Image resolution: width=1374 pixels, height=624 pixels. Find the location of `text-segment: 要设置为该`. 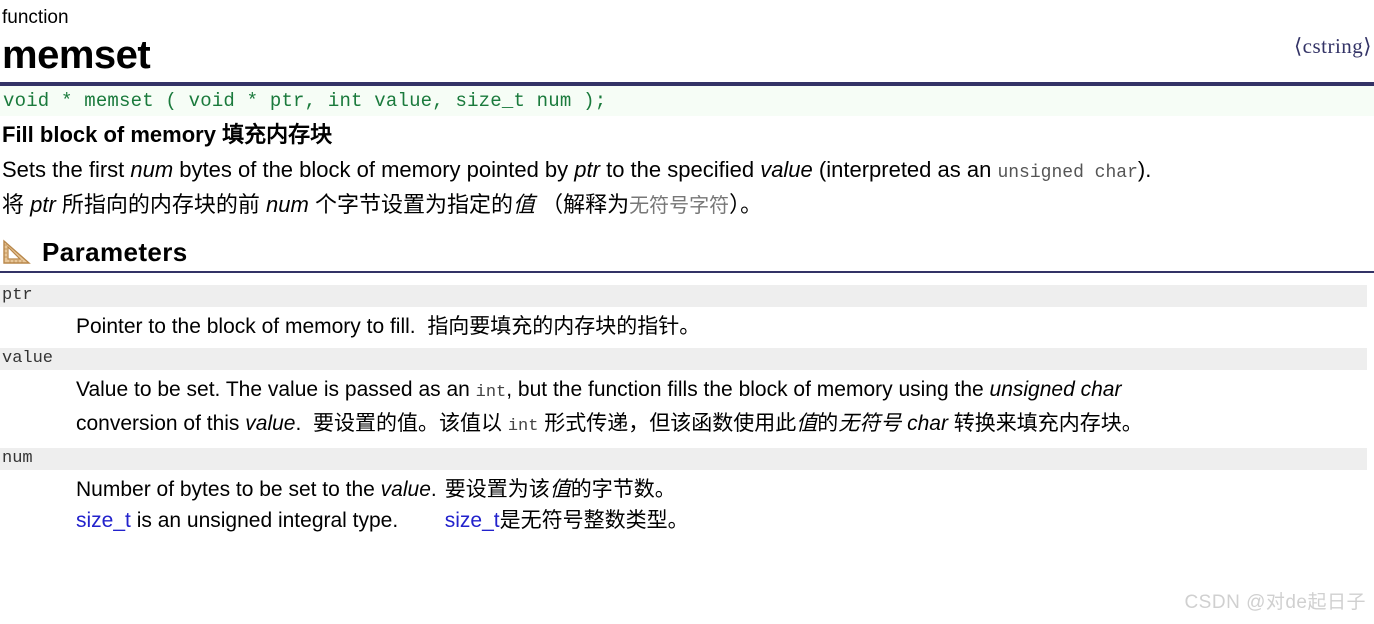

text-segment: 要设置为该 is located at coordinates (497, 489).